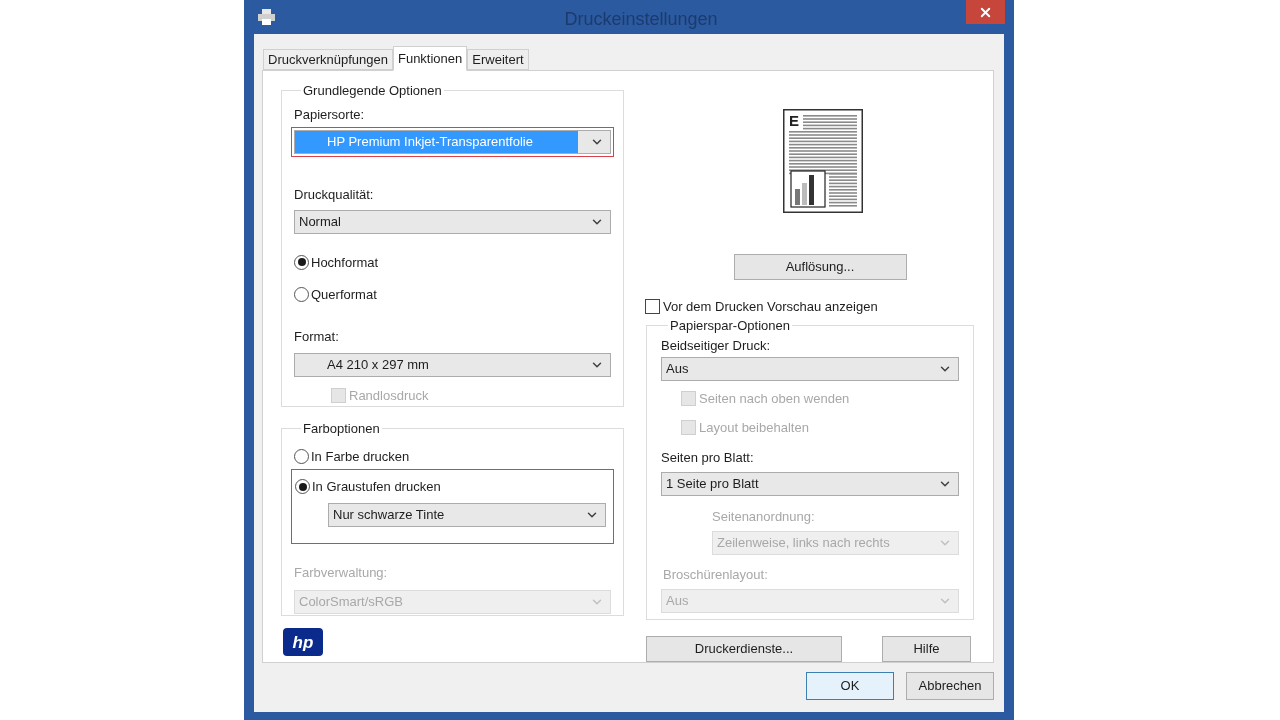 This screenshot has width=1280, height=720. I want to click on preview-letter: E, so click(793, 120).